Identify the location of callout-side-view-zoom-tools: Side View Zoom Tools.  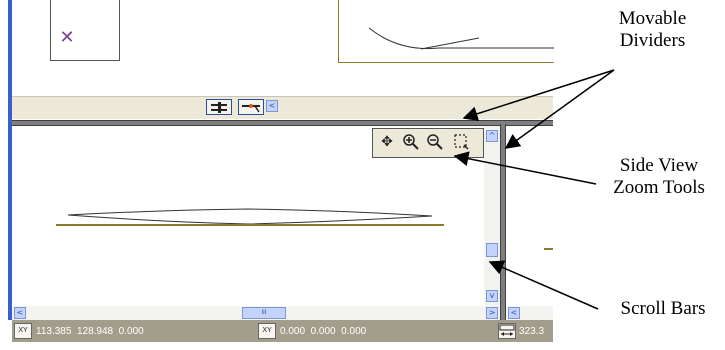
(659, 176).